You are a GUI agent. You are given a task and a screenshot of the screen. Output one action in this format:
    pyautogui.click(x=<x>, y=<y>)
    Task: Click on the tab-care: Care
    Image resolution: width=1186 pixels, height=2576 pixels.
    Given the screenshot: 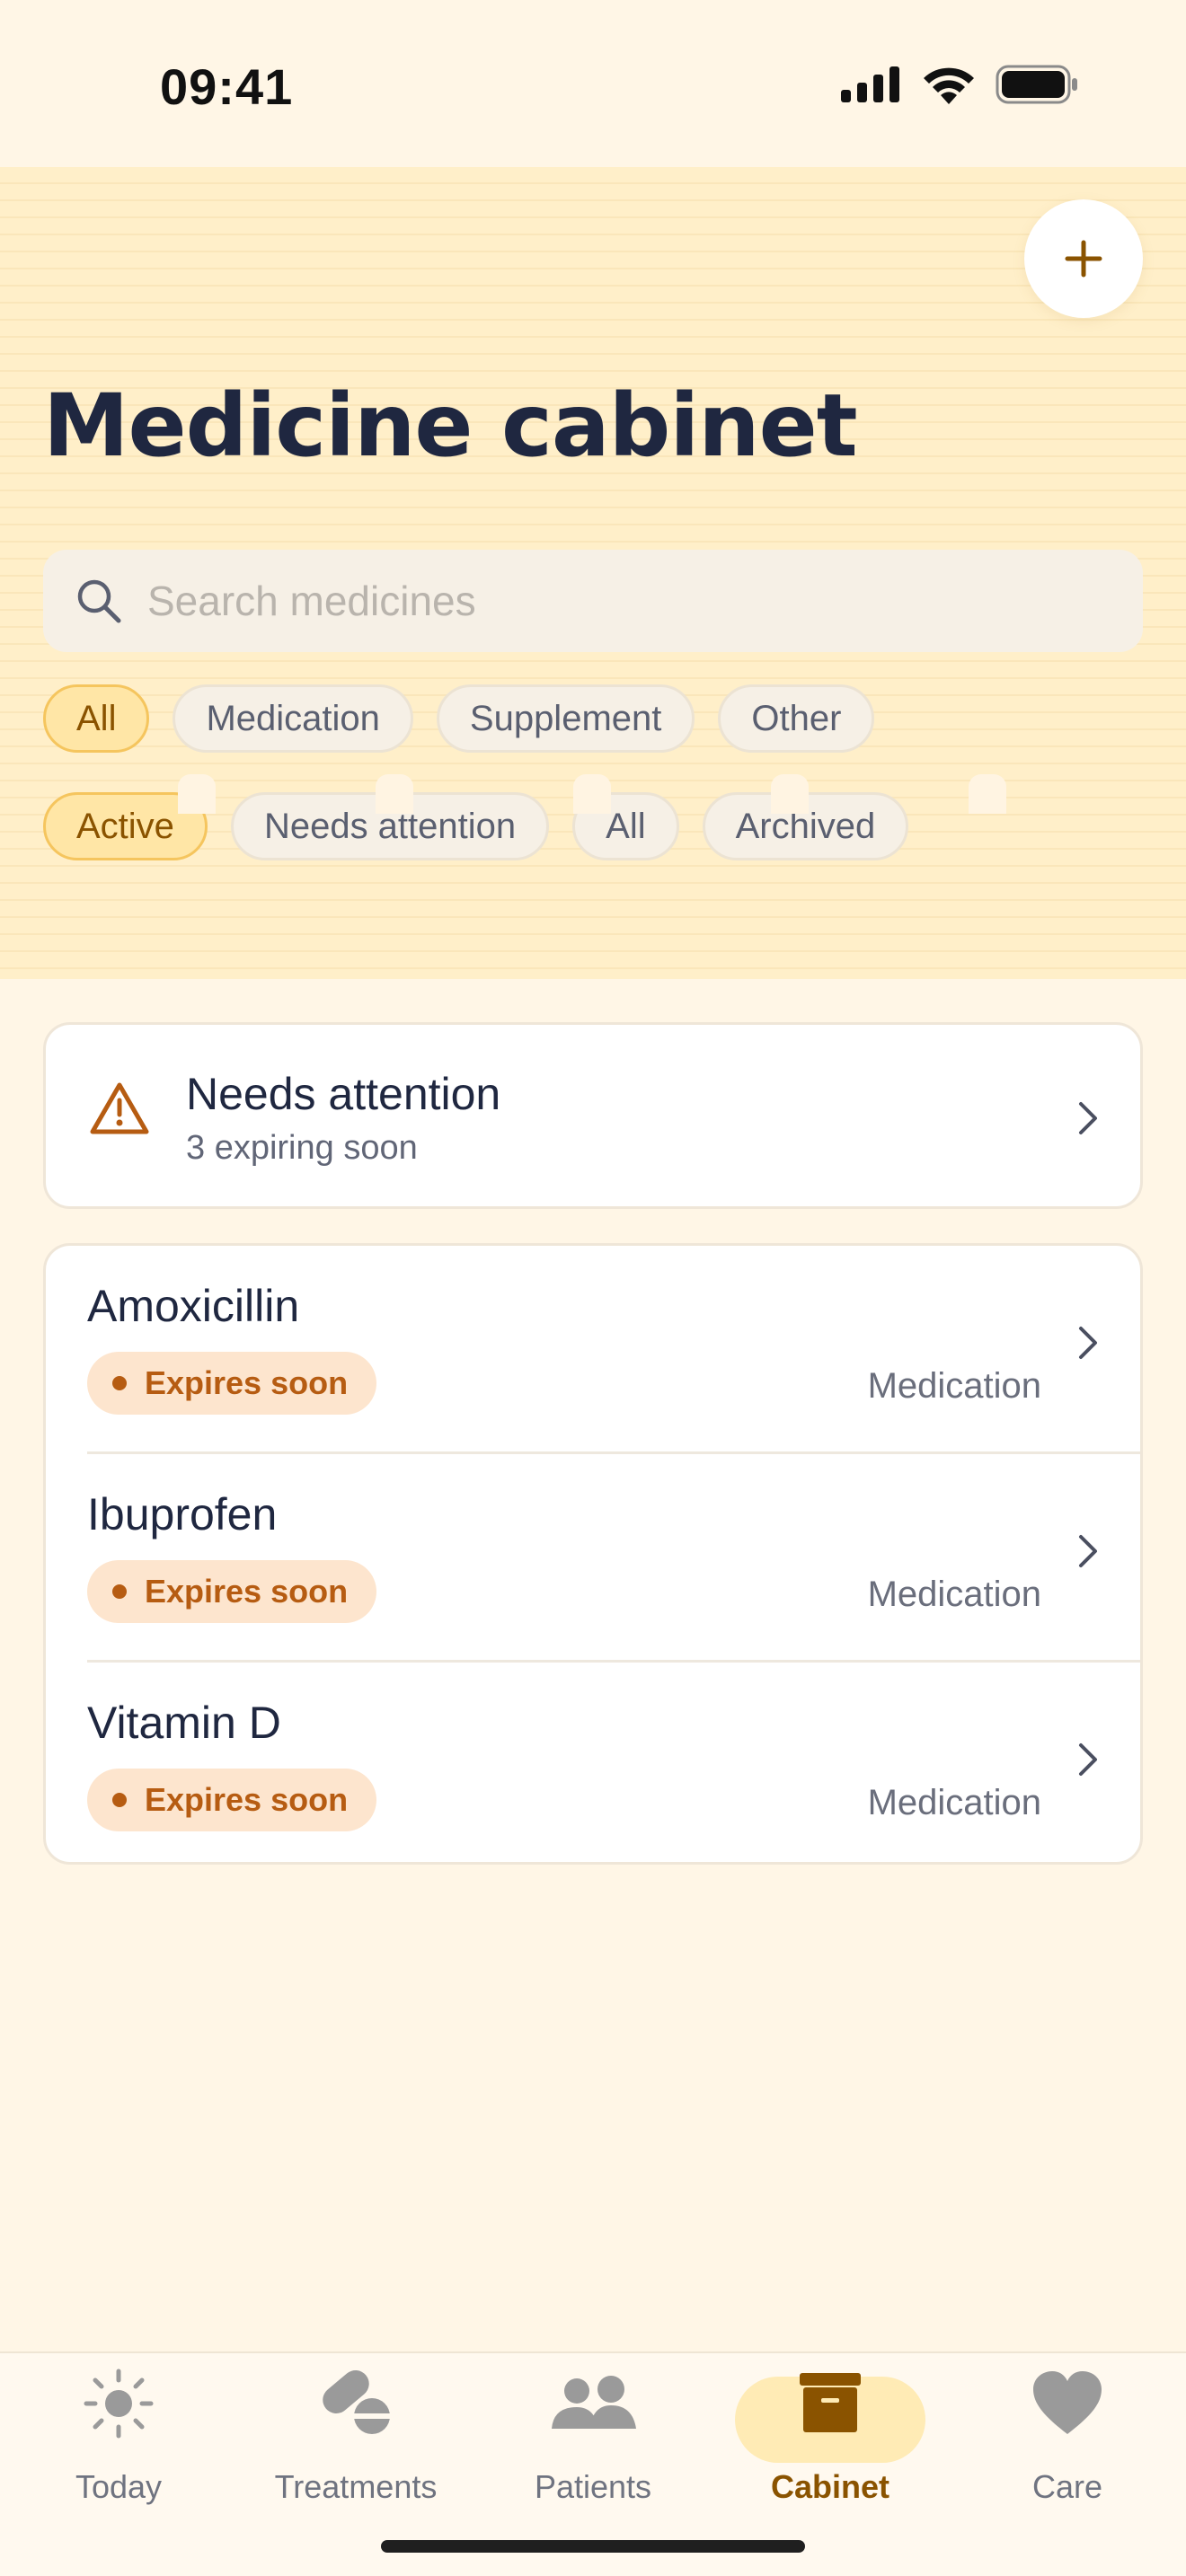 What is the action you would take?
    pyautogui.click(x=1067, y=2443)
    